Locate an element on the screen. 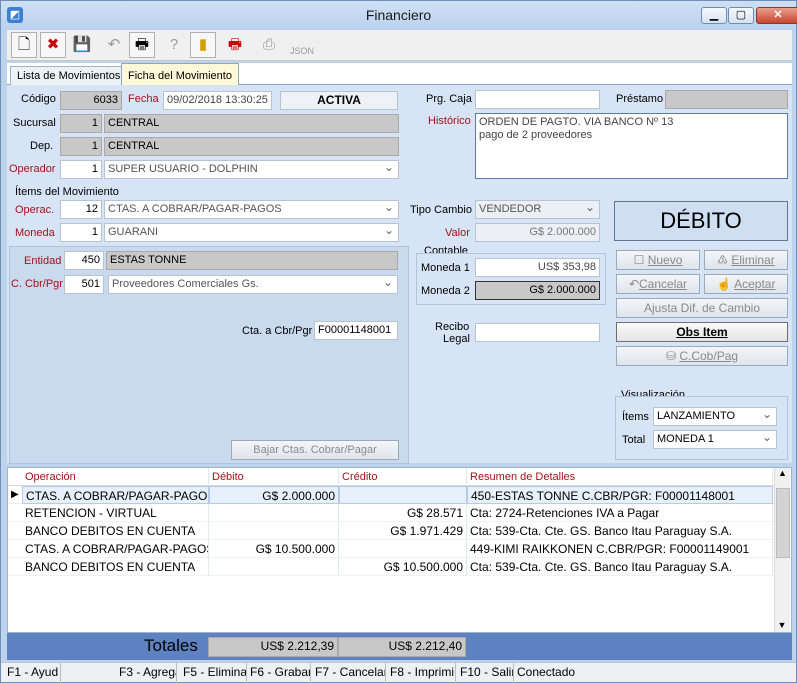 The image size is (797, 683). help-icon: ? is located at coordinates (174, 45).